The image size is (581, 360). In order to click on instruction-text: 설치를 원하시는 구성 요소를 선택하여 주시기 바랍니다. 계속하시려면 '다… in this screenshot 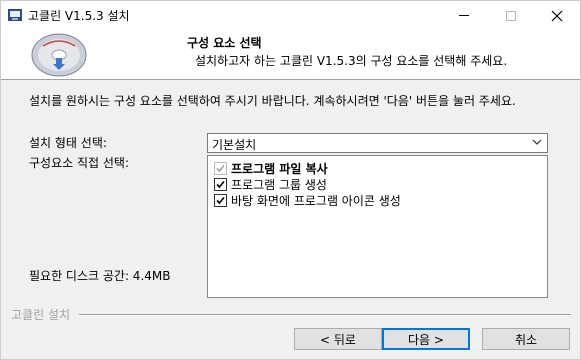, I will do `click(272, 101)`.